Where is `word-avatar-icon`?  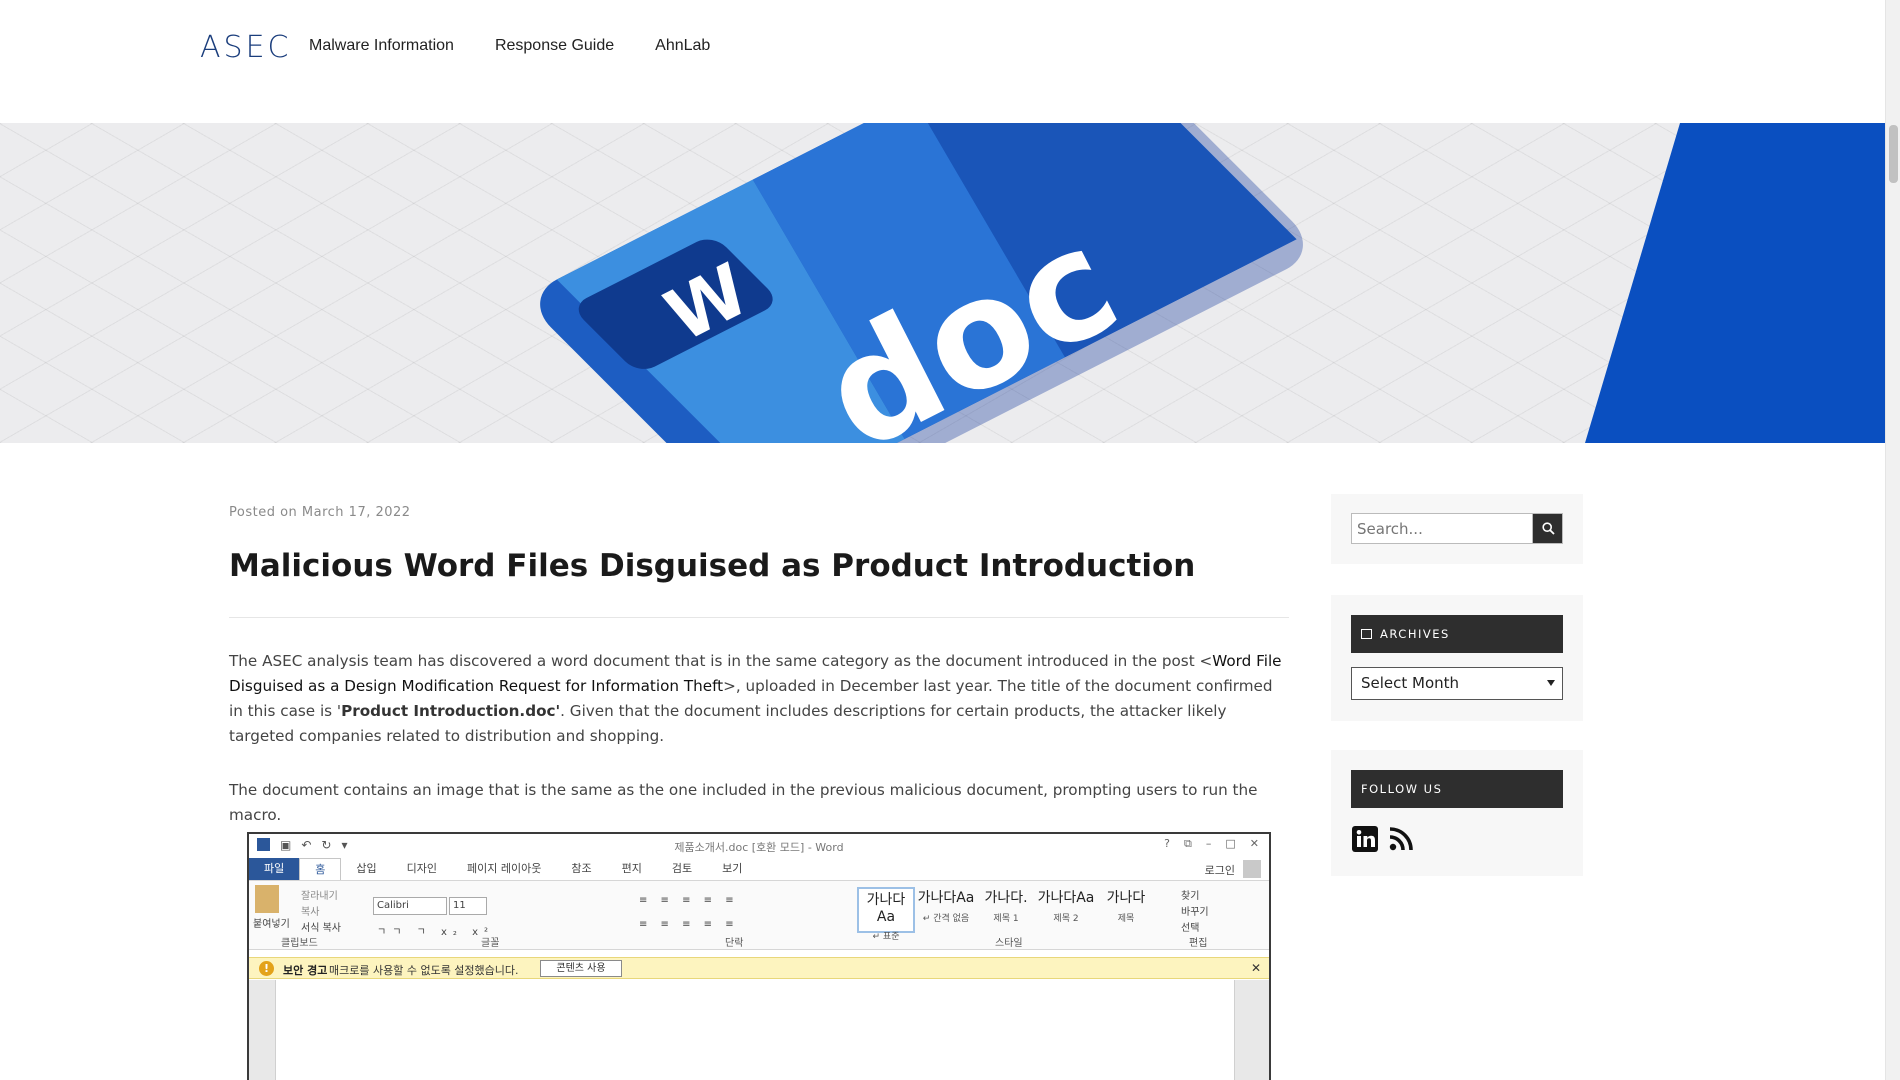
word-avatar-icon is located at coordinates (1252, 869).